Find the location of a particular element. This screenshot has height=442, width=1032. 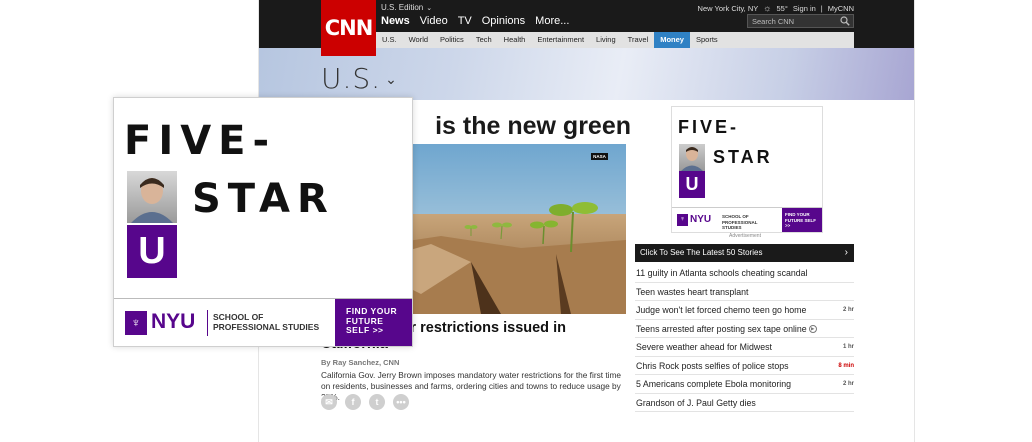

search-icon is located at coordinates (845, 21).